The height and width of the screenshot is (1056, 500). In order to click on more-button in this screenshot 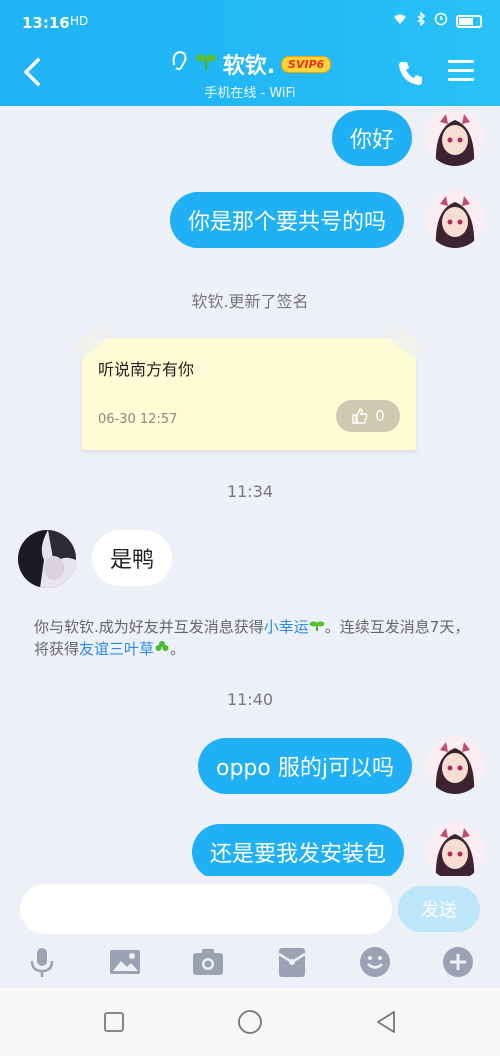, I will do `click(458, 962)`.